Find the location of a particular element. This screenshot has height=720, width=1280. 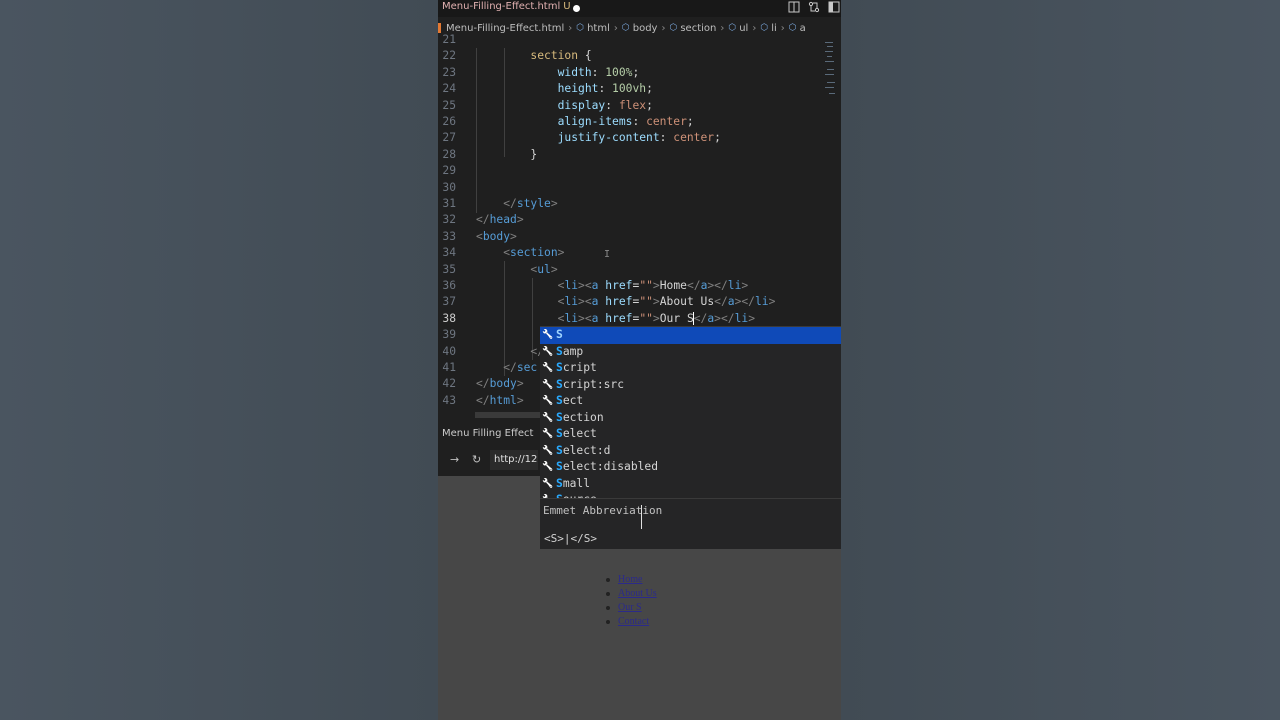

suggestion-label: cript:src is located at coordinates (593, 384).